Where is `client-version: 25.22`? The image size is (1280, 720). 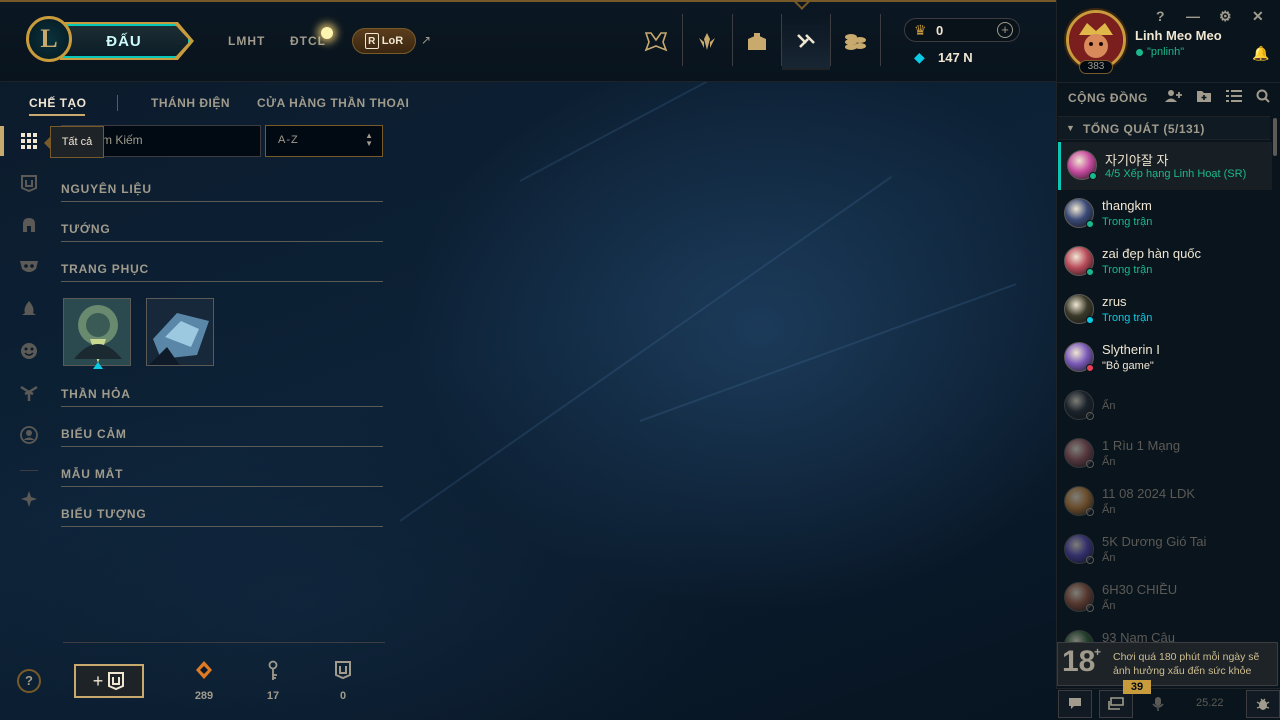
client-version: 25.22 is located at coordinates (1210, 703).